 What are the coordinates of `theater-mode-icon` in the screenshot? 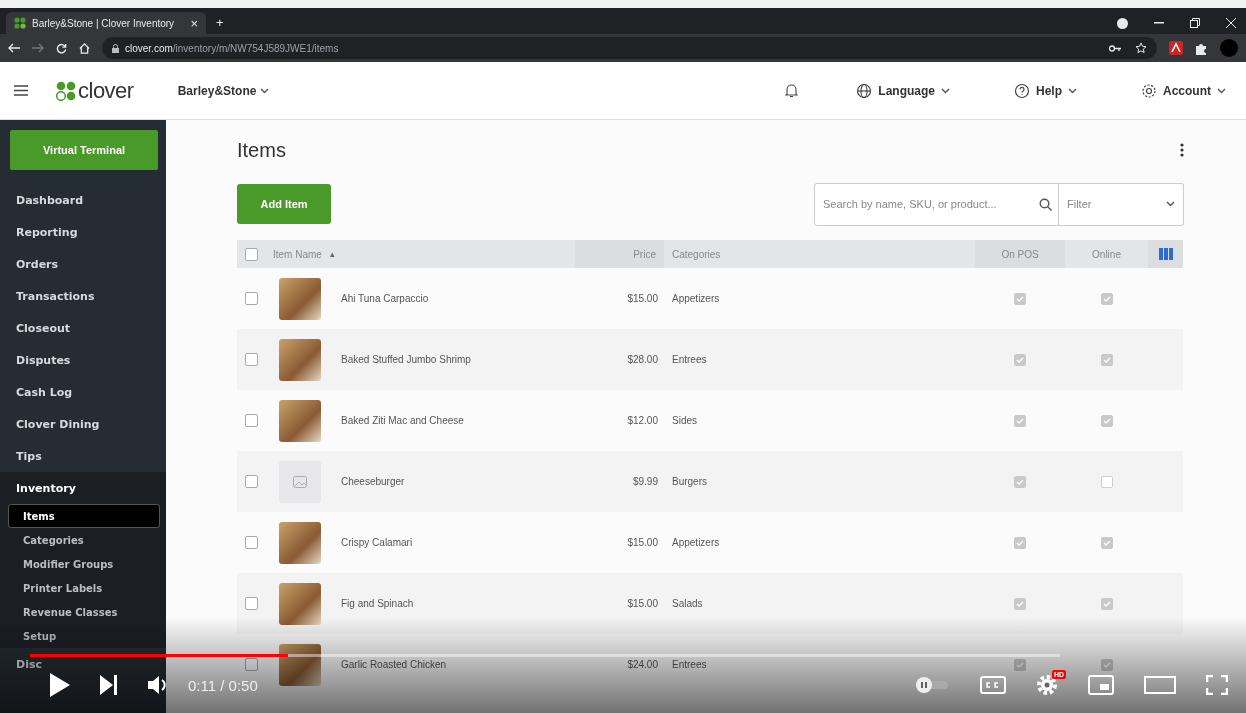 It's located at (1160, 685).